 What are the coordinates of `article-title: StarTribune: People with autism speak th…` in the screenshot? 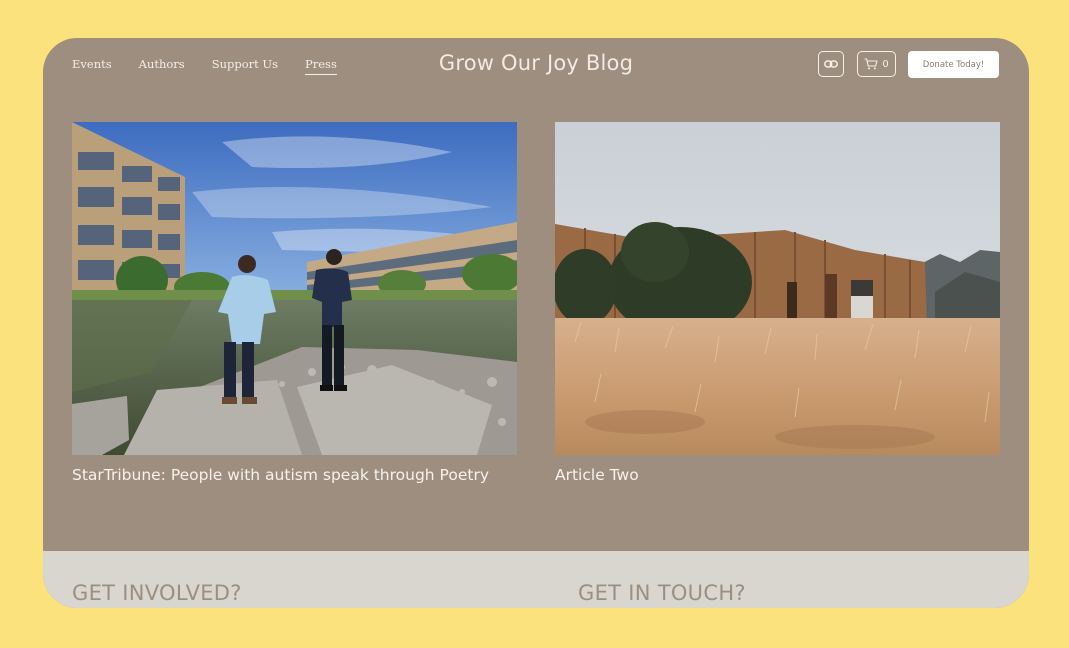 It's located at (282, 475).